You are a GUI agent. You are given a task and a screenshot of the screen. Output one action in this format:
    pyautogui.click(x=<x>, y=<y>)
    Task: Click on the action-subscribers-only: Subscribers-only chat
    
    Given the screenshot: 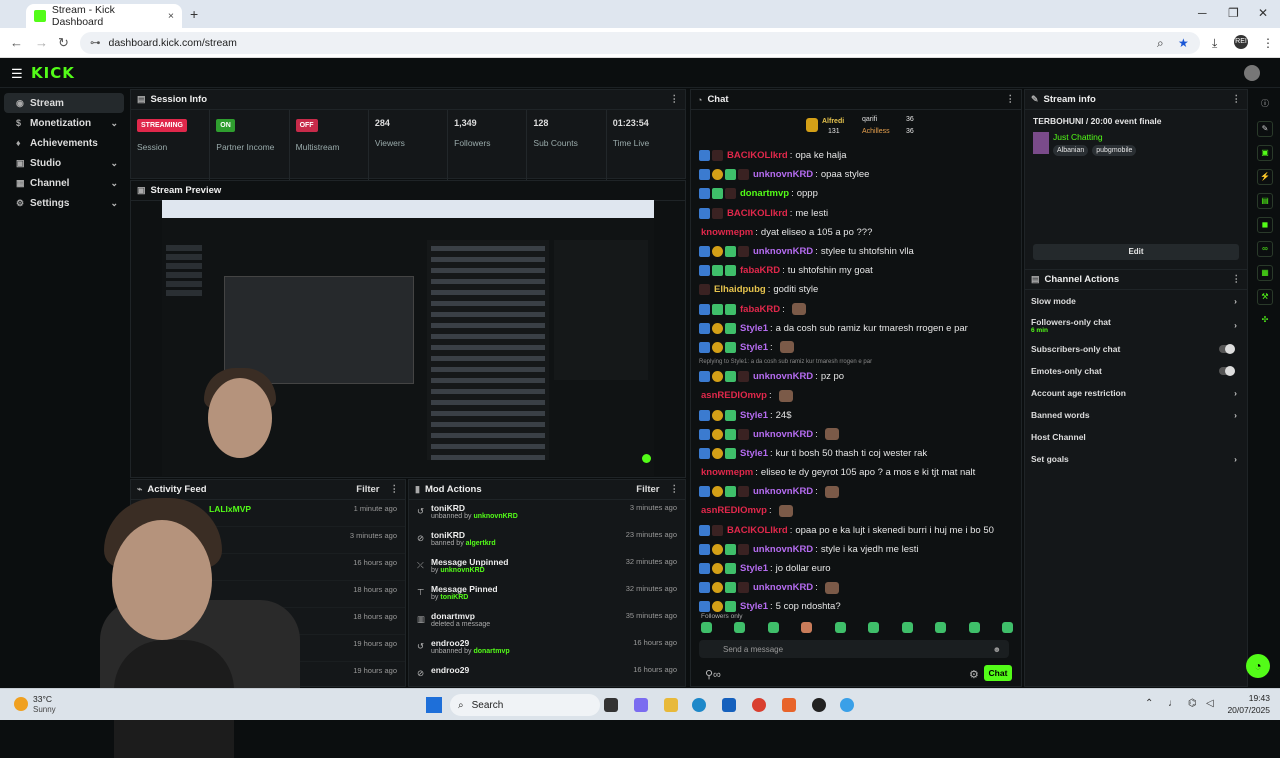 What is the action you would take?
    pyautogui.click(x=1136, y=349)
    